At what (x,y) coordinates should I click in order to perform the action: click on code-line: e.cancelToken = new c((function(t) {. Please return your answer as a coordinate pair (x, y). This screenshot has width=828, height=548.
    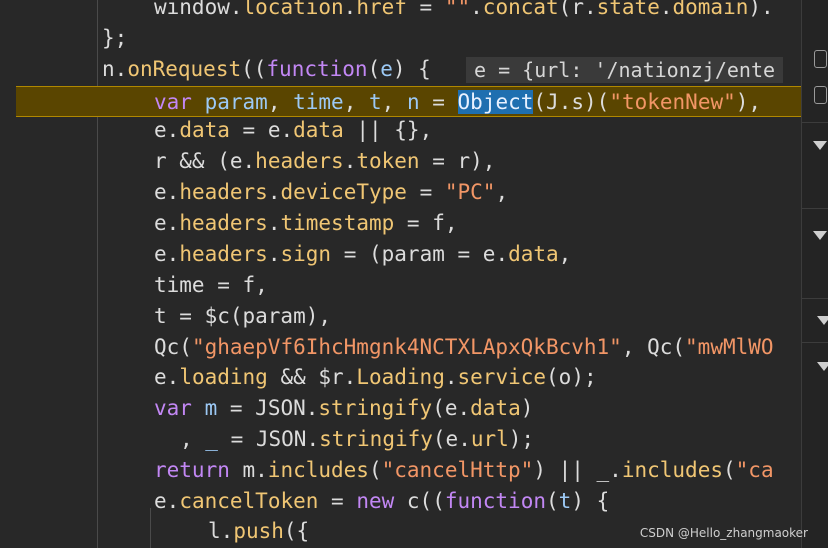
    Looking at the image, I should click on (400, 501).